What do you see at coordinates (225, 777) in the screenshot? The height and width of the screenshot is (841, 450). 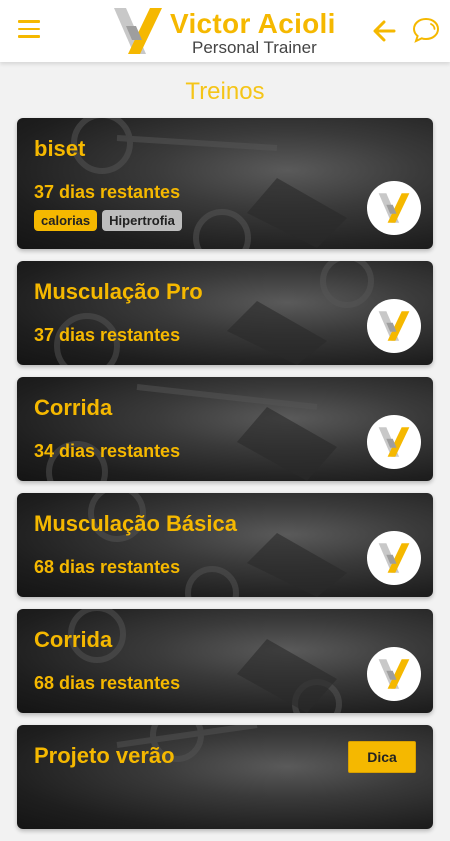 I see `workout-card: Projeto verão Dica` at bounding box center [225, 777].